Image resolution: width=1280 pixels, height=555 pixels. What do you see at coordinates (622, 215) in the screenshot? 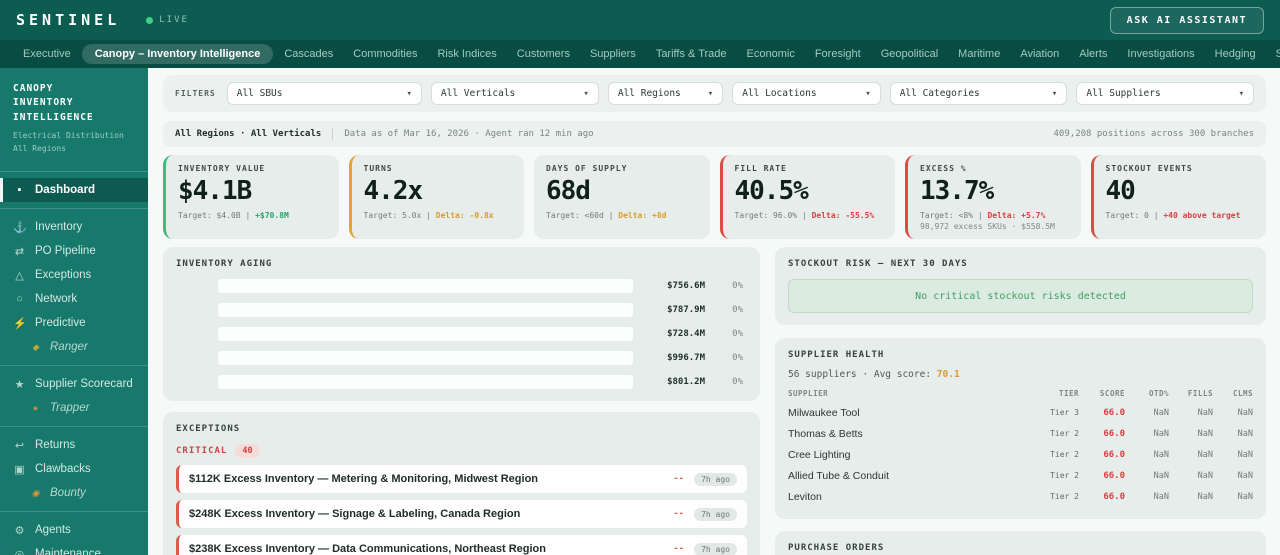
I see `kpi-target: Target: <60d | Delta: +8d` at bounding box center [622, 215].